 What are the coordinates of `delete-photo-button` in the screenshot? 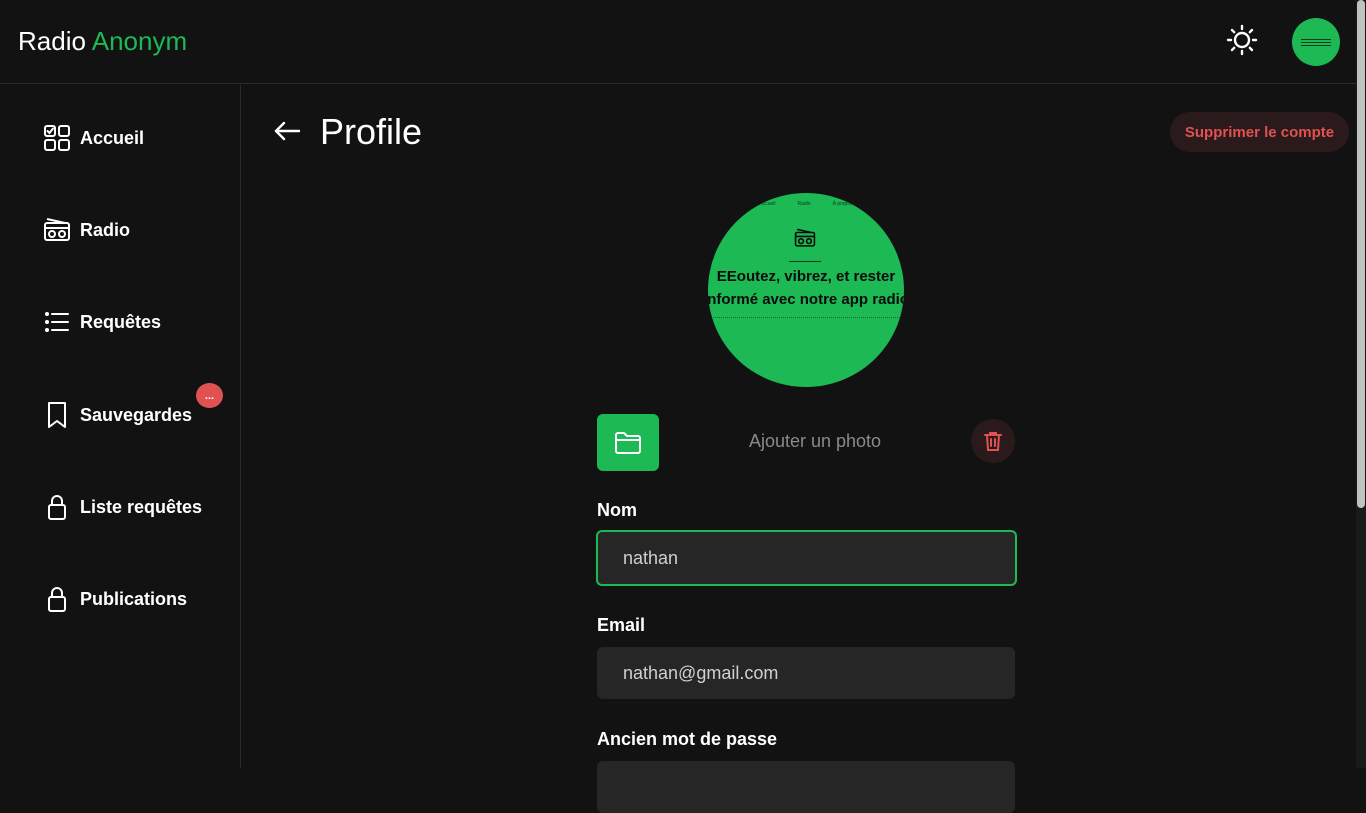 It's located at (993, 441).